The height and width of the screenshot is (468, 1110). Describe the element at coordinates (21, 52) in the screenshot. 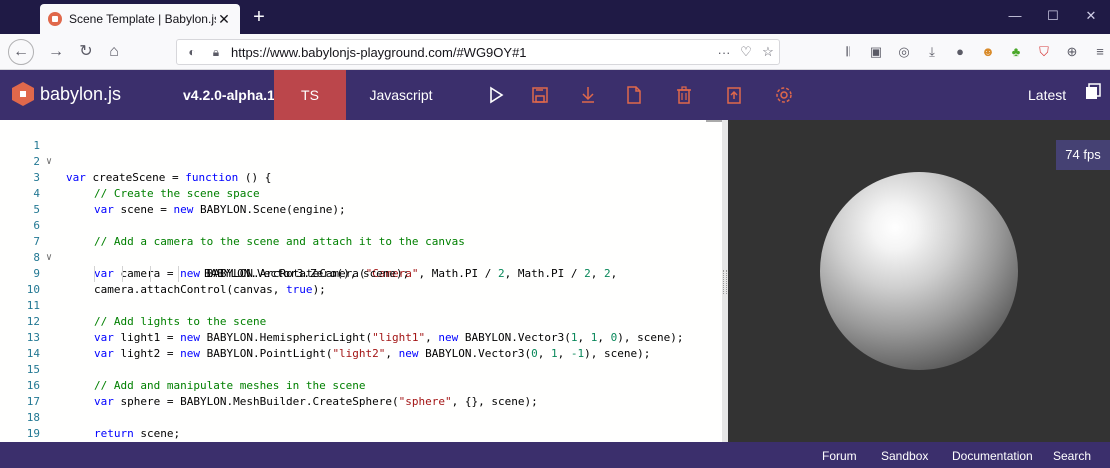

I see `back-button: ←` at that location.